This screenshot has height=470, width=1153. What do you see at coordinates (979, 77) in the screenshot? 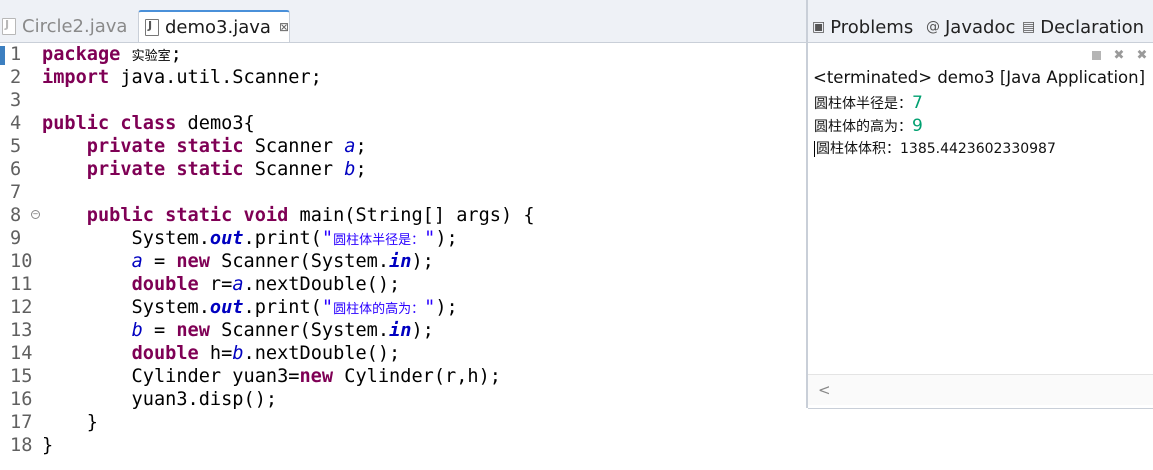
I see `console-status: <terminated> demo3 [Java Application]` at bounding box center [979, 77].